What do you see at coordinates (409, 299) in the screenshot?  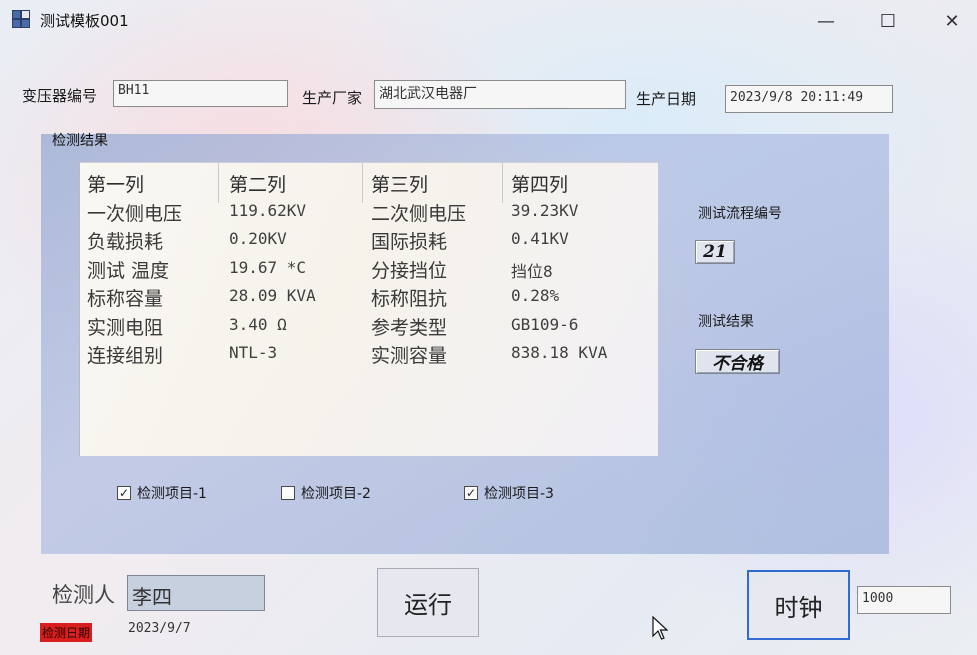 I see `grid-cell: 标称阻抗` at bounding box center [409, 299].